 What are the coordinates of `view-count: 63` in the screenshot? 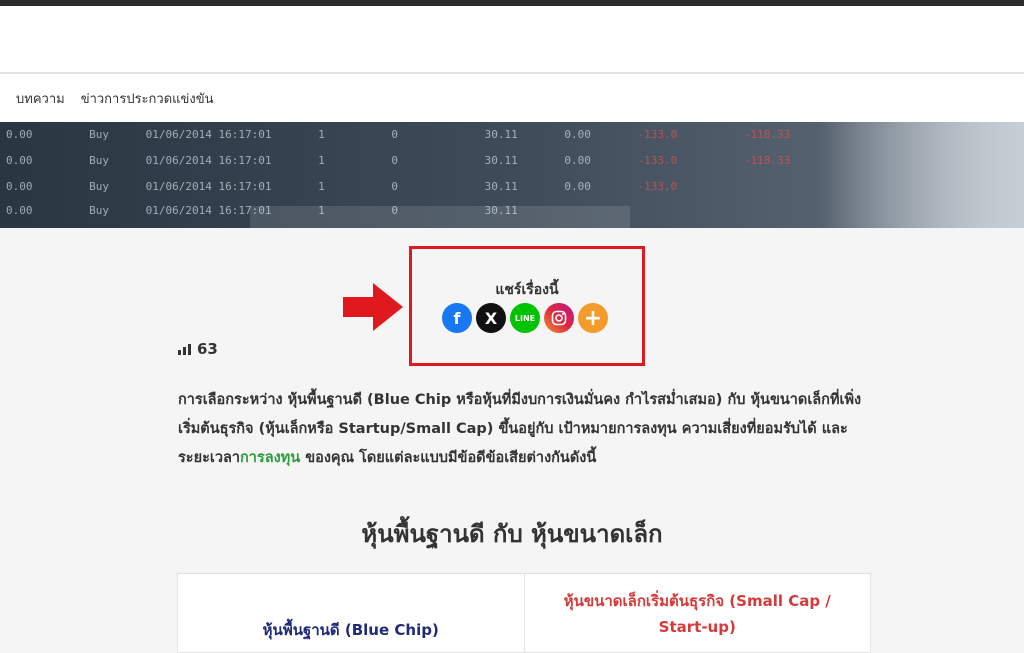 It's located at (198, 349).